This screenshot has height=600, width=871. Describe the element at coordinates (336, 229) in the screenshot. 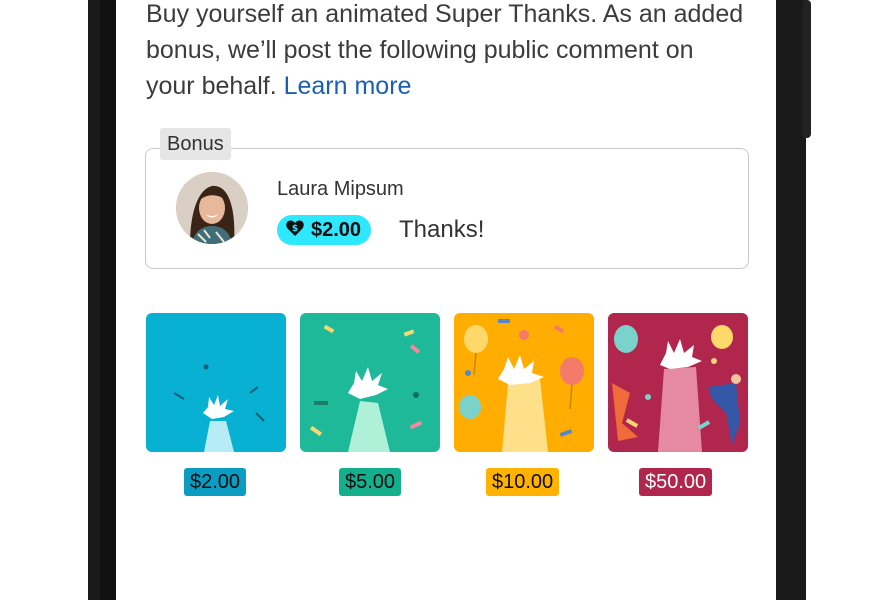

I see `pill-amount: $2.00` at that location.